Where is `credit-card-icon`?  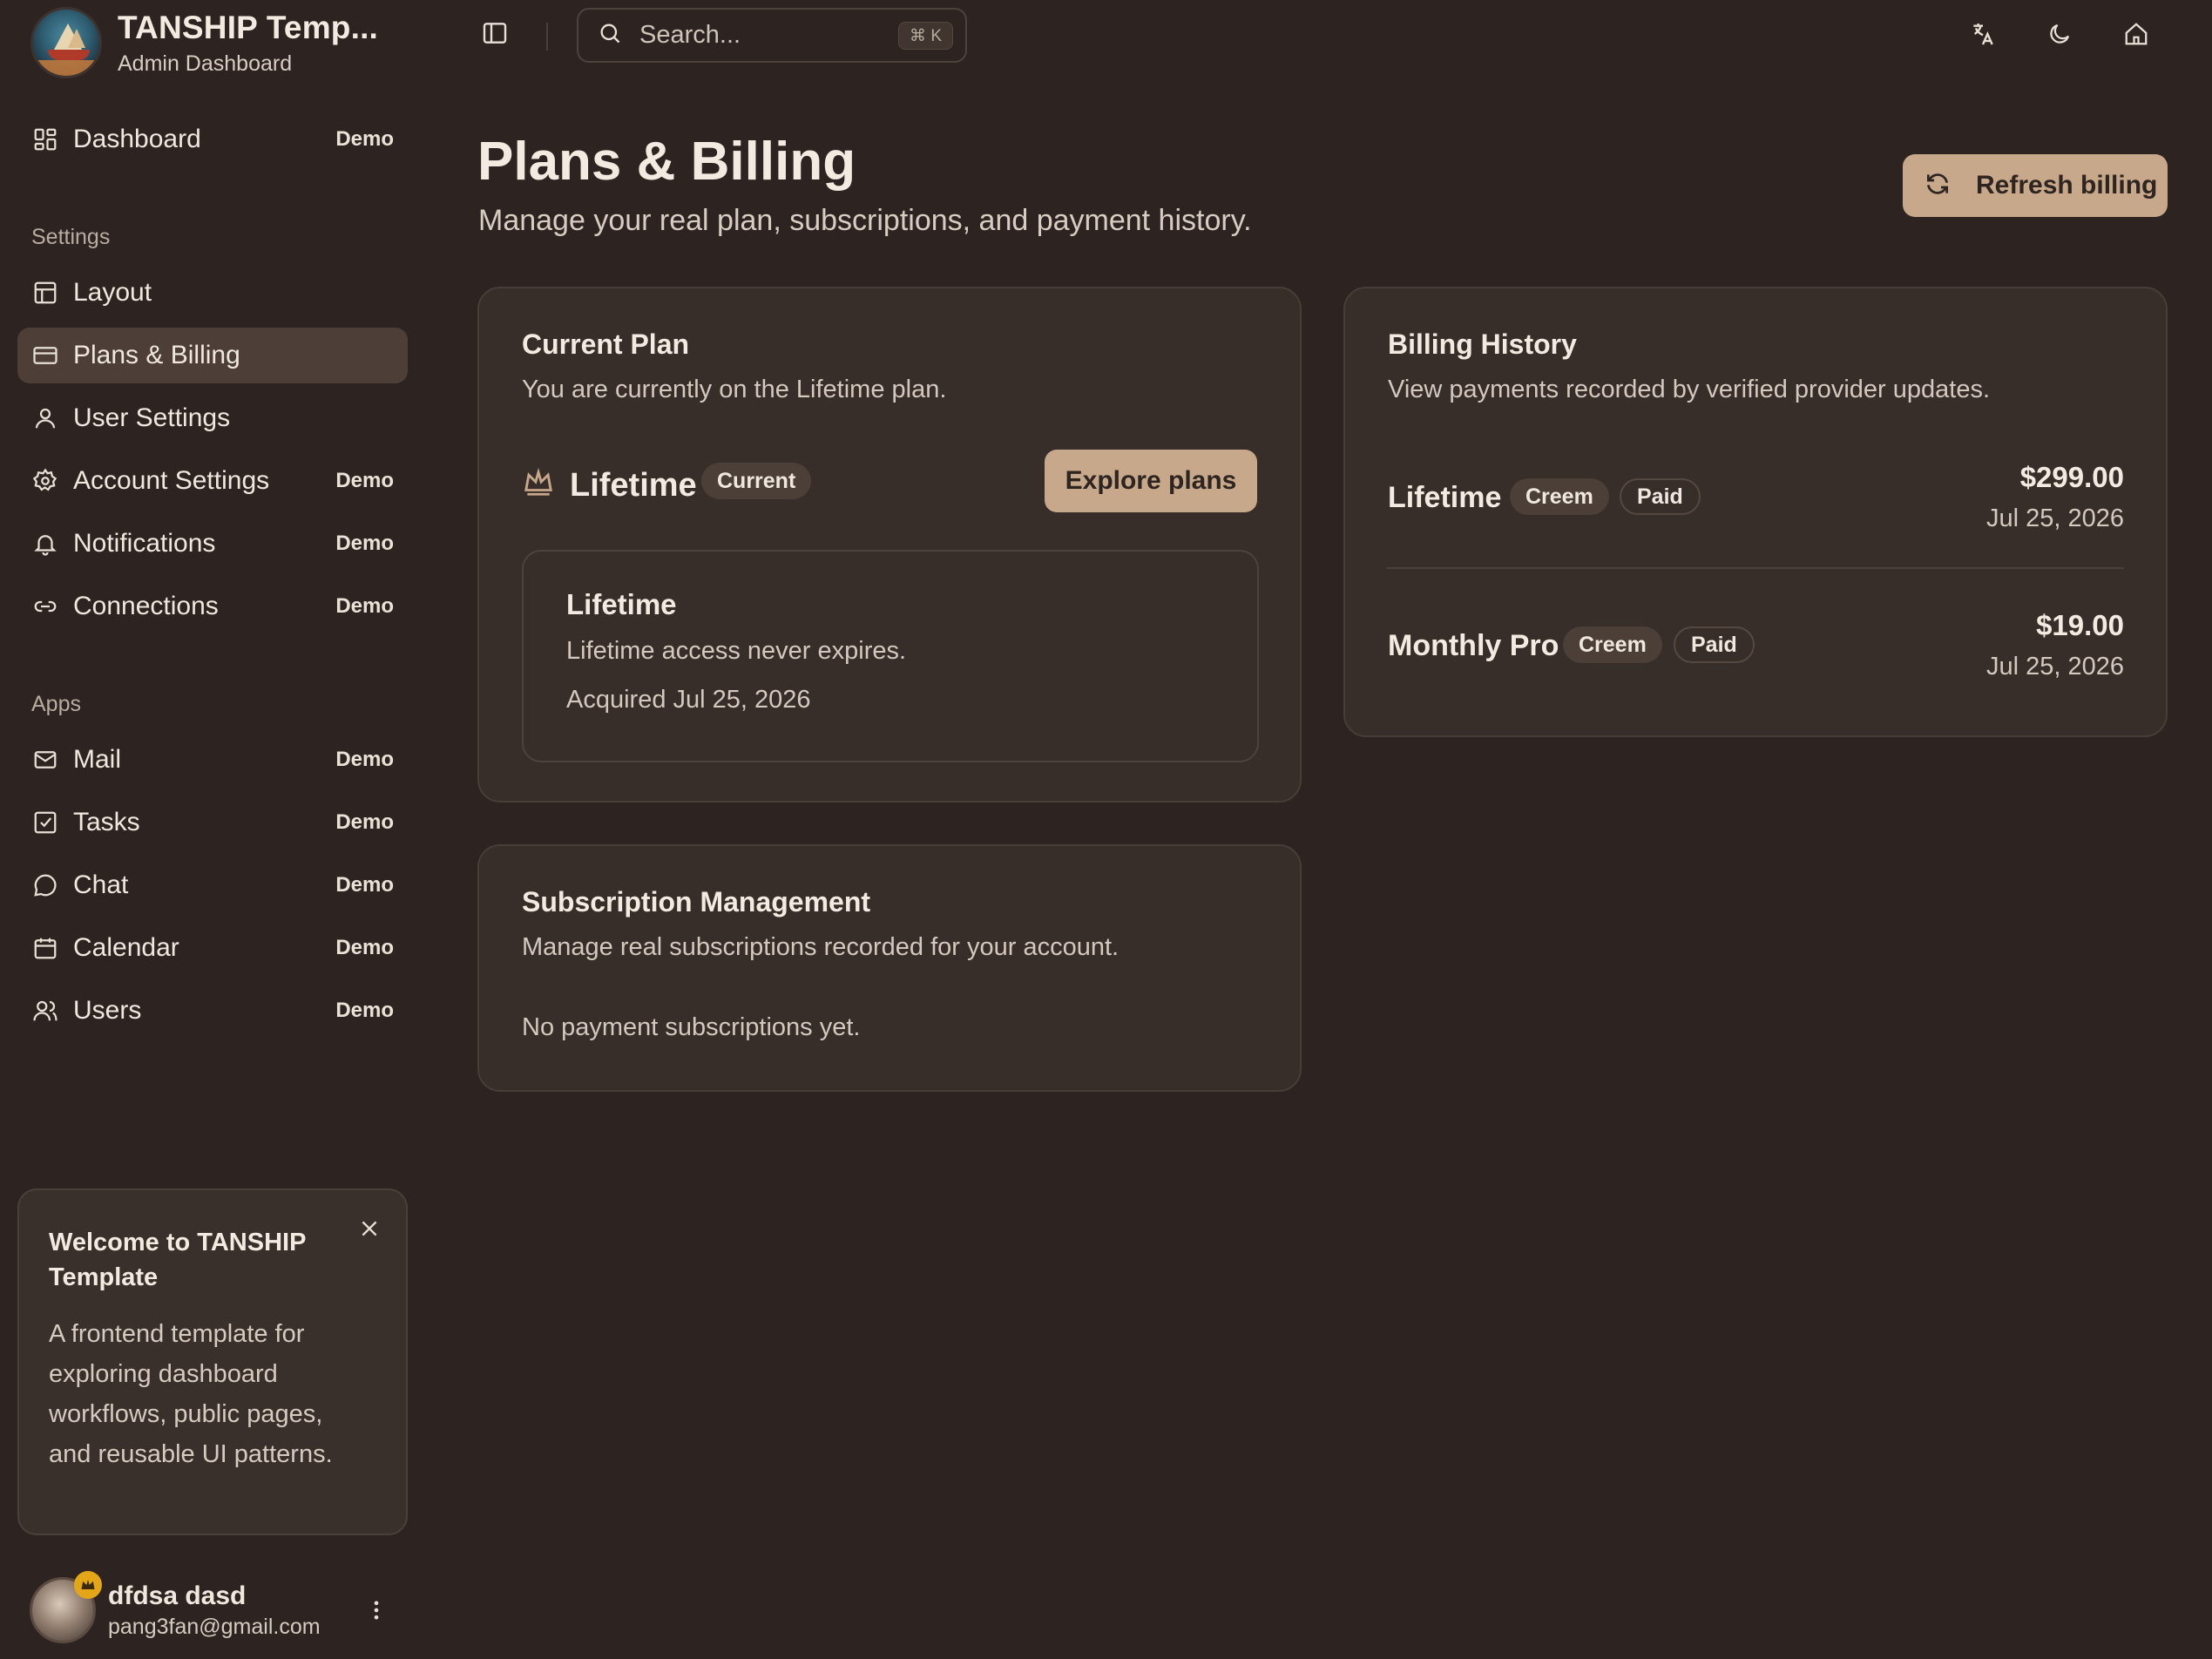
credit-card-icon is located at coordinates (45, 355).